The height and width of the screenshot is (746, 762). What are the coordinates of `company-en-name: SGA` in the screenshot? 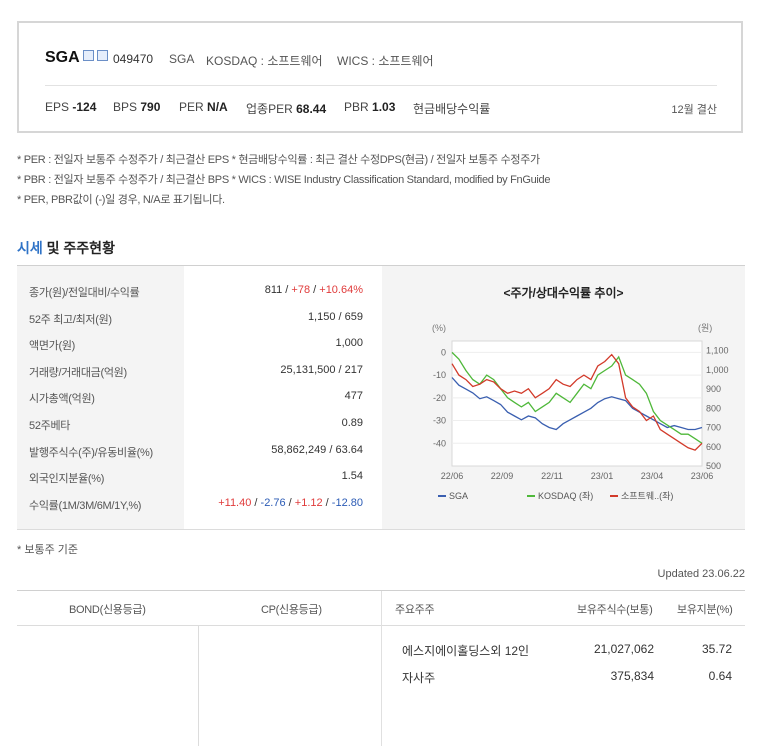 It's located at (182, 59).